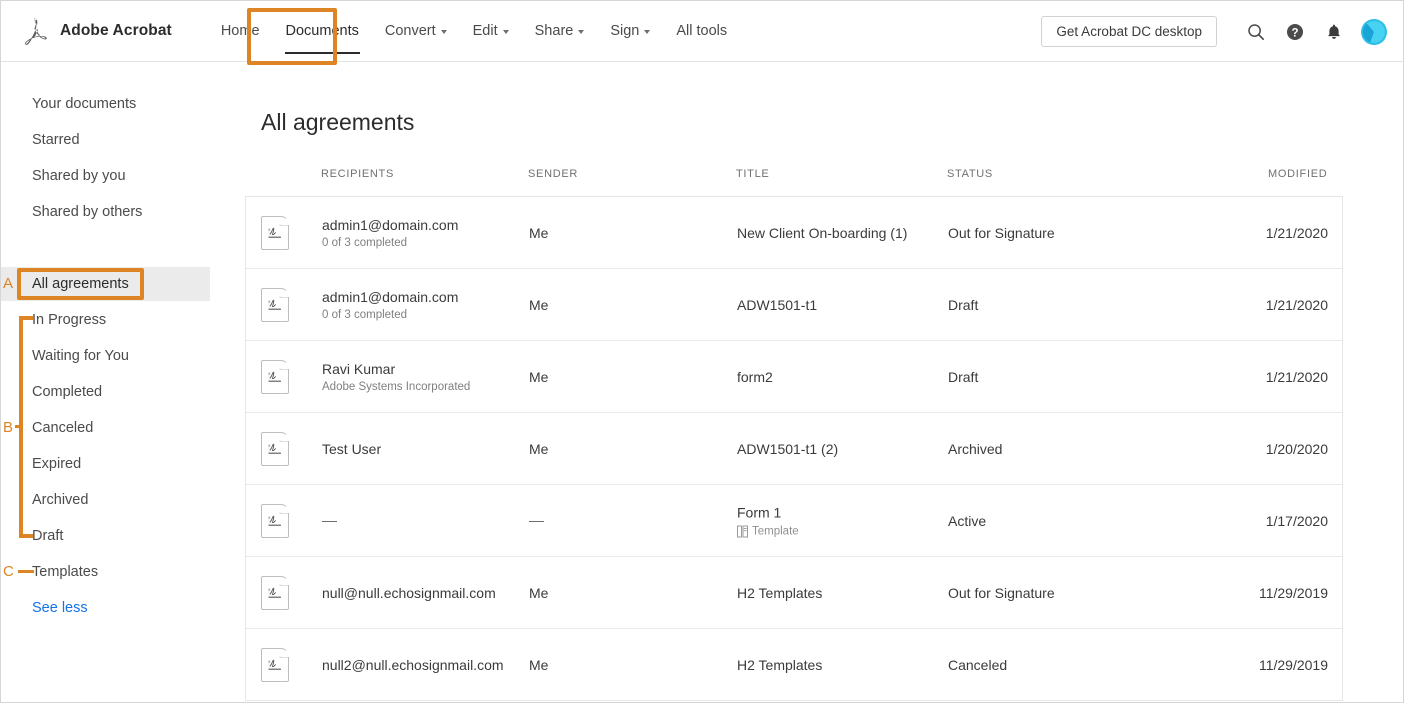 Image resolution: width=1404 pixels, height=703 pixels. What do you see at coordinates (1374, 31) in the screenshot?
I see `avatar` at bounding box center [1374, 31].